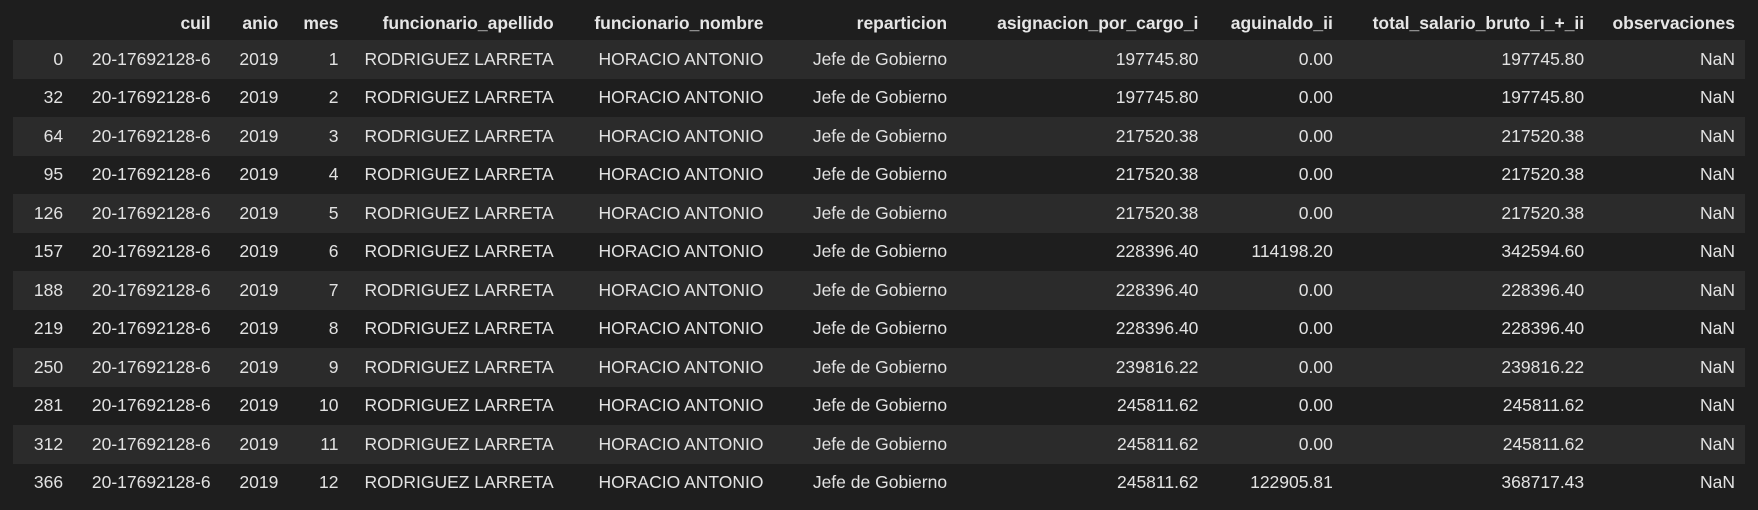 This screenshot has width=1758, height=510. Describe the element at coordinates (679, 23) in the screenshot. I see `funcionario-nombre-header: funcionario_nombre` at that location.